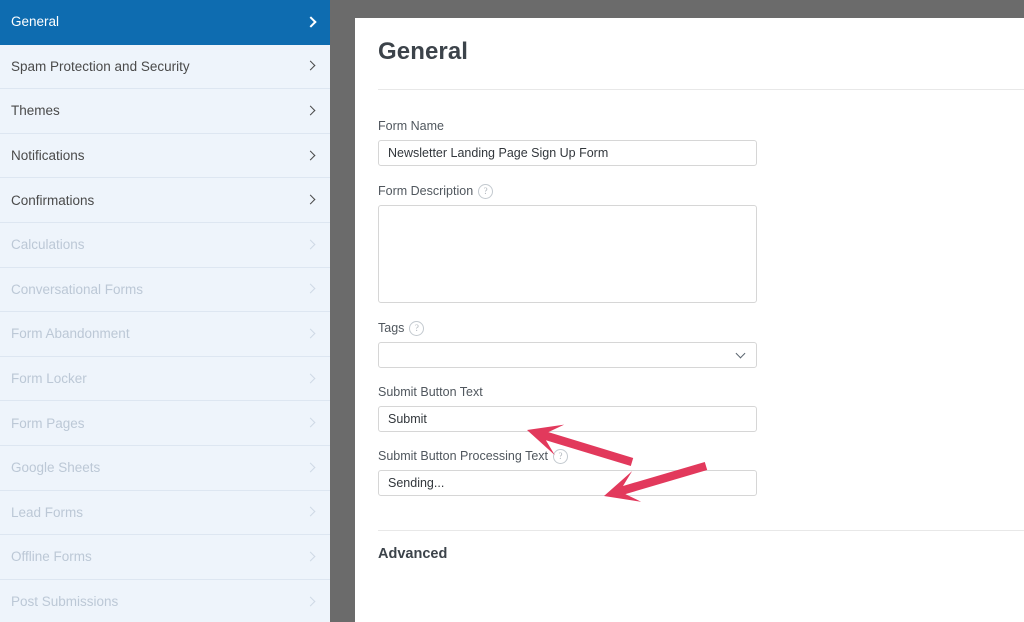 This screenshot has height=622, width=1024. Describe the element at coordinates (701, 126) in the screenshot. I see `form-name-label: Form Name` at that location.